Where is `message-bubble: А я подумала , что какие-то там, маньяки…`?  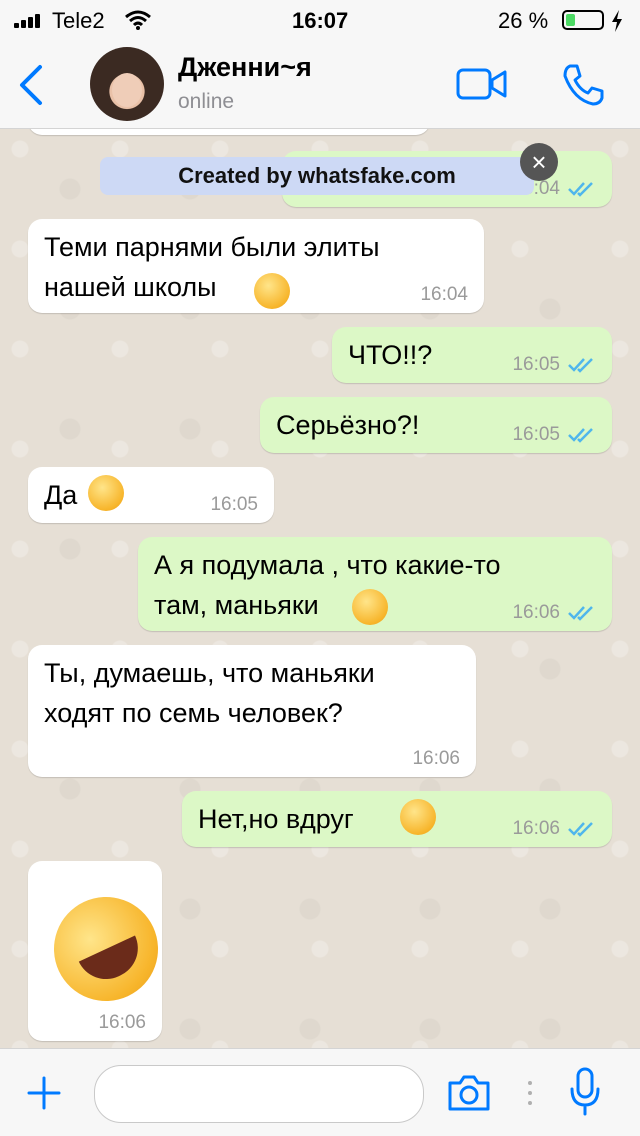 message-bubble: А я подумала , что какие-то там, маньяки… is located at coordinates (375, 584).